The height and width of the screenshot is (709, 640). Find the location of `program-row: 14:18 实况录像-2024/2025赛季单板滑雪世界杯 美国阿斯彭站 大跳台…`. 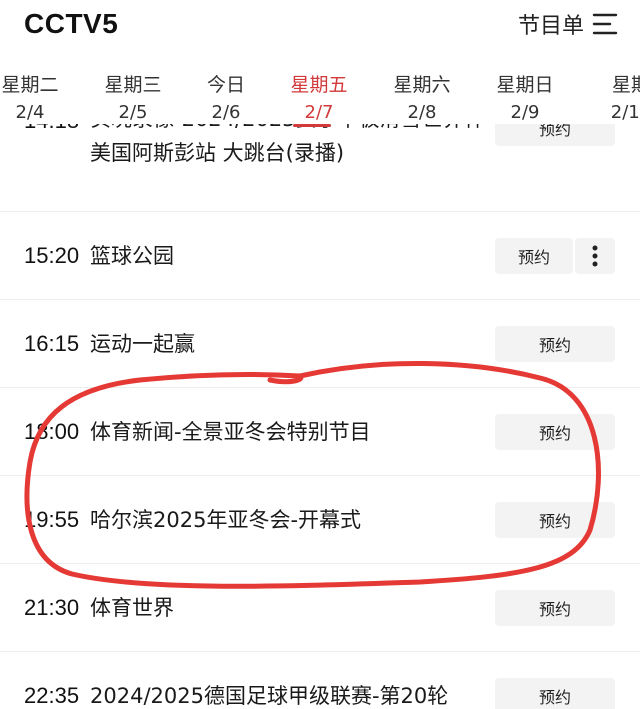

program-row: 14:18 实况录像-2024/2025赛季单板滑雪世界杯 美国阿斯彭站 大跳台… is located at coordinates (320, 168).